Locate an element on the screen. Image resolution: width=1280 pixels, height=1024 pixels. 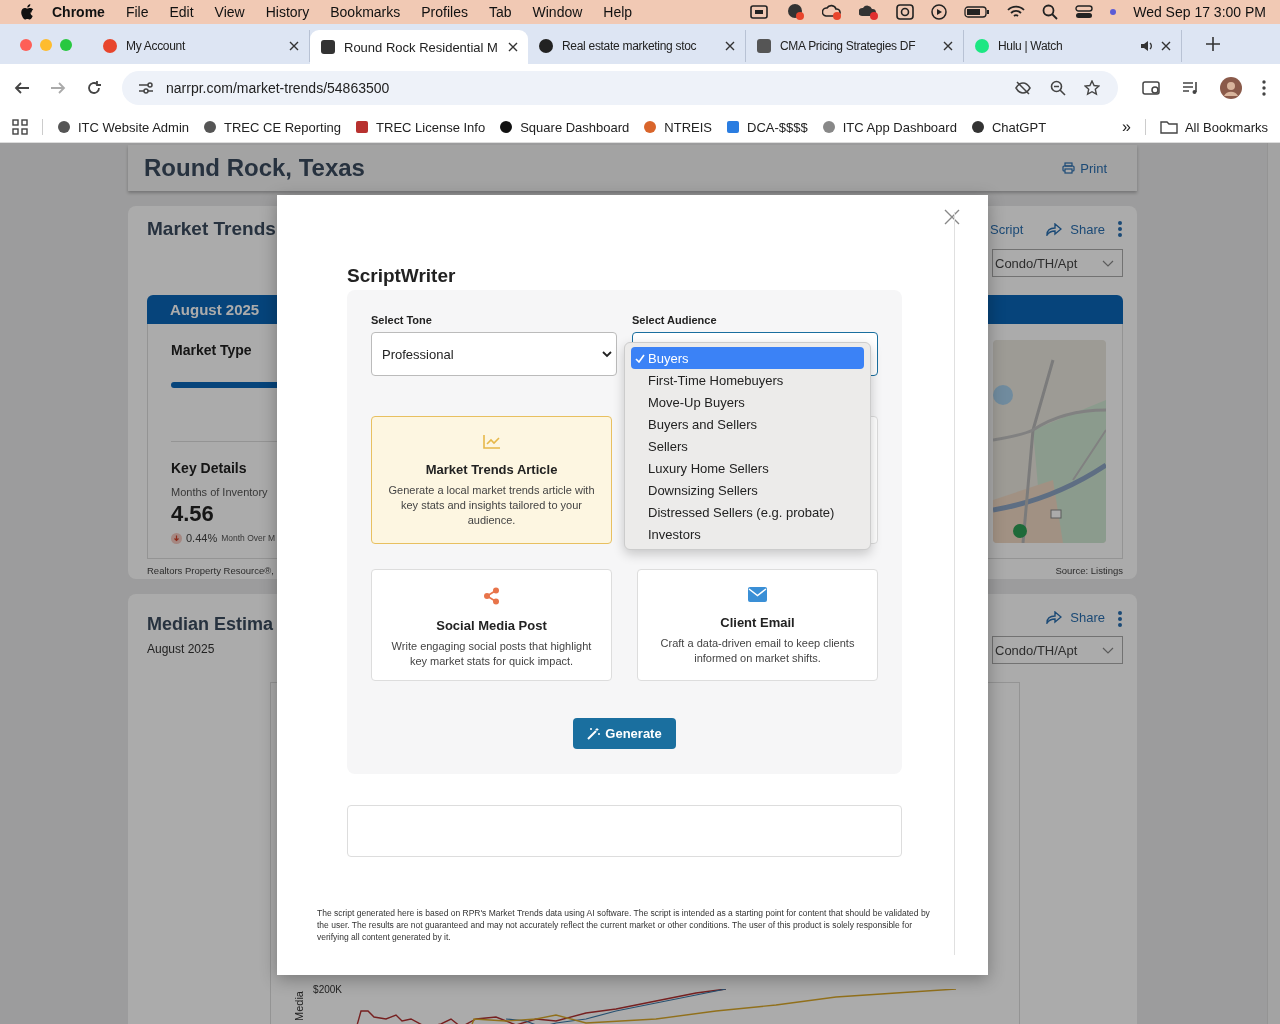
card-description: Write engaging social posts that highlight key market stats for quick impact. is located at coordinates (491, 654).